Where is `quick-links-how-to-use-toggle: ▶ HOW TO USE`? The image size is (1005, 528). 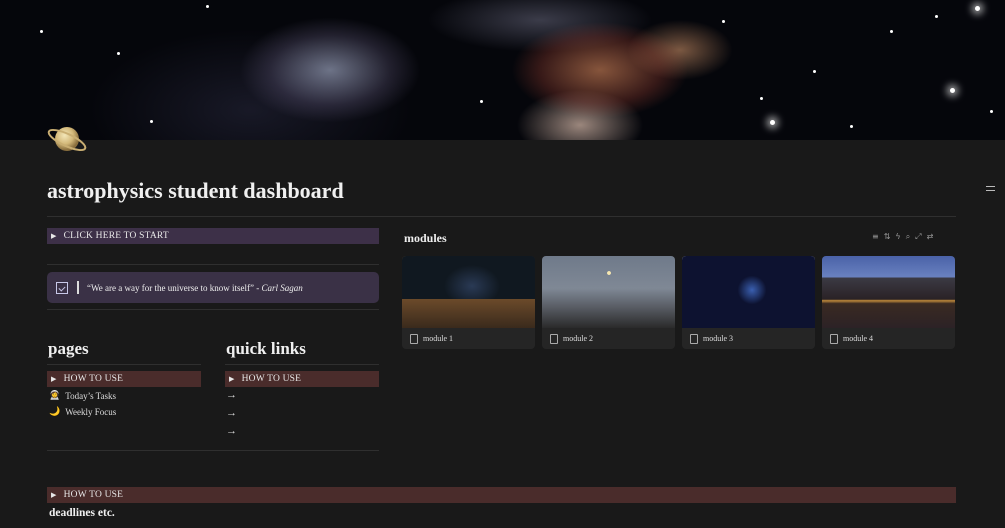
quick-links-how-to-use-toggle: ▶ HOW TO USE is located at coordinates (302, 379).